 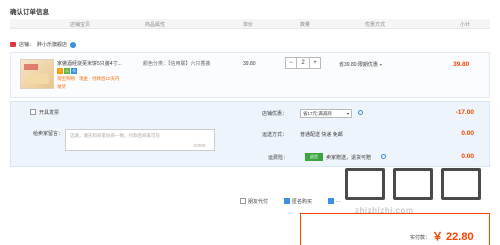 What do you see at coordinates (453, 237) in the screenshot?
I see `pay-amount: ￥ 22.80` at bounding box center [453, 237].